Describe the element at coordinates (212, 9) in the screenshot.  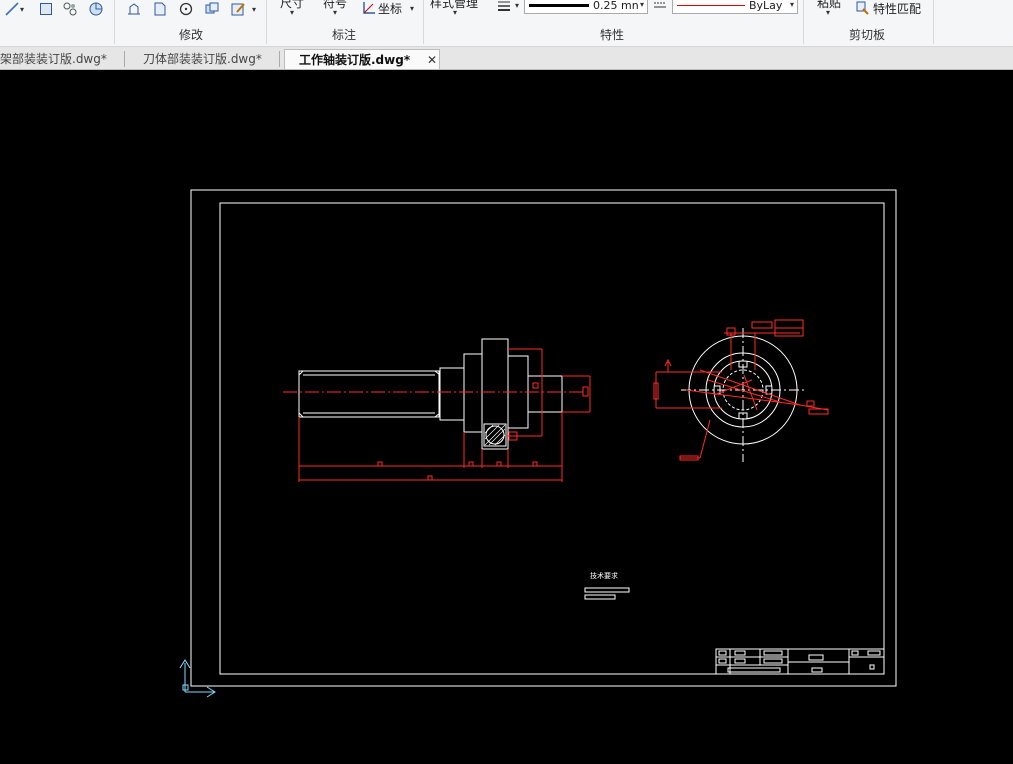
I see `copy-tool-icon` at that location.